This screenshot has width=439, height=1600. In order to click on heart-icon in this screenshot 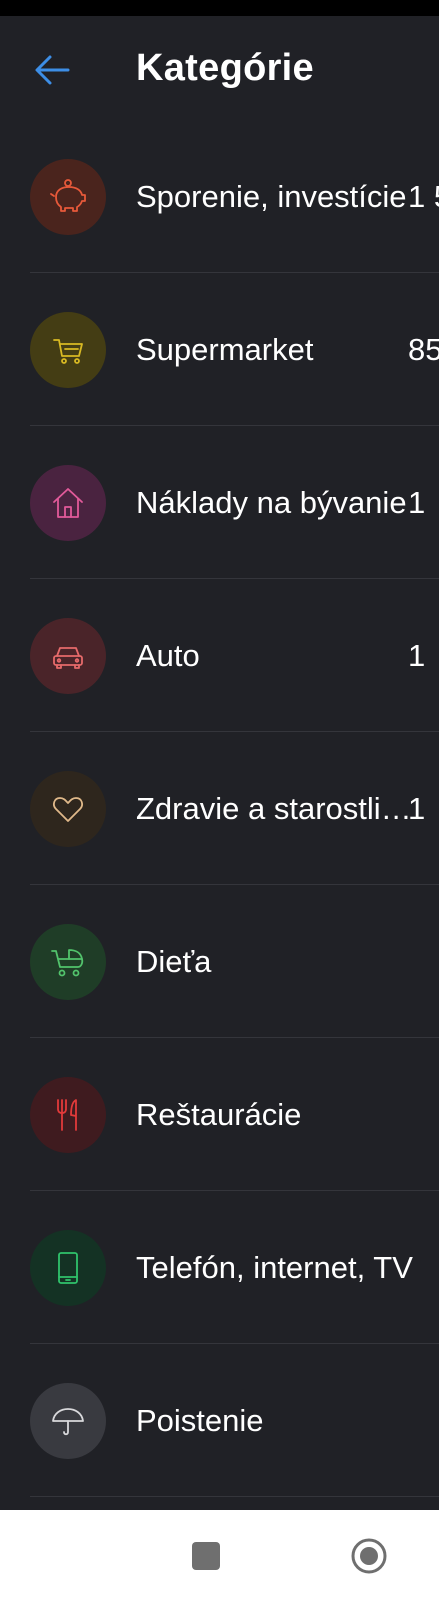, I will do `click(68, 809)`.